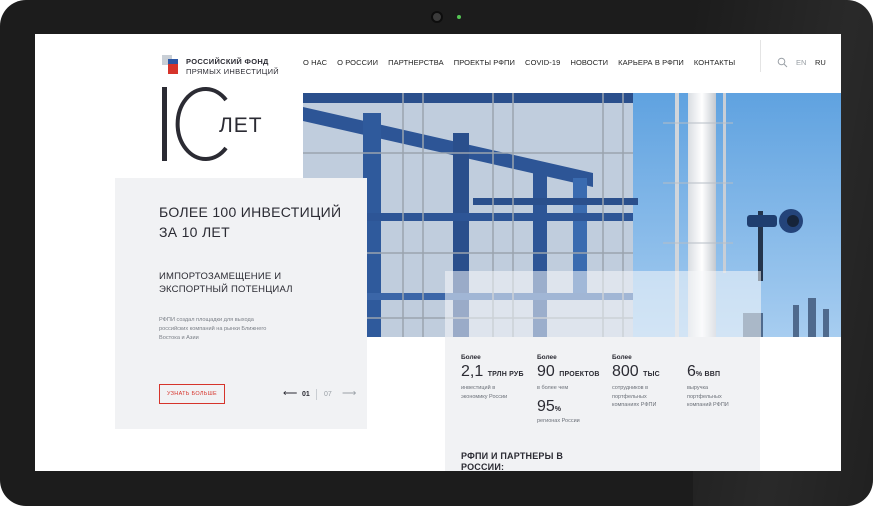 This screenshot has height=506, width=873. What do you see at coordinates (416, 62) in the screenshot?
I see `nav-item-partnerships: ПАРТНЕРСТВА` at bounding box center [416, 62].